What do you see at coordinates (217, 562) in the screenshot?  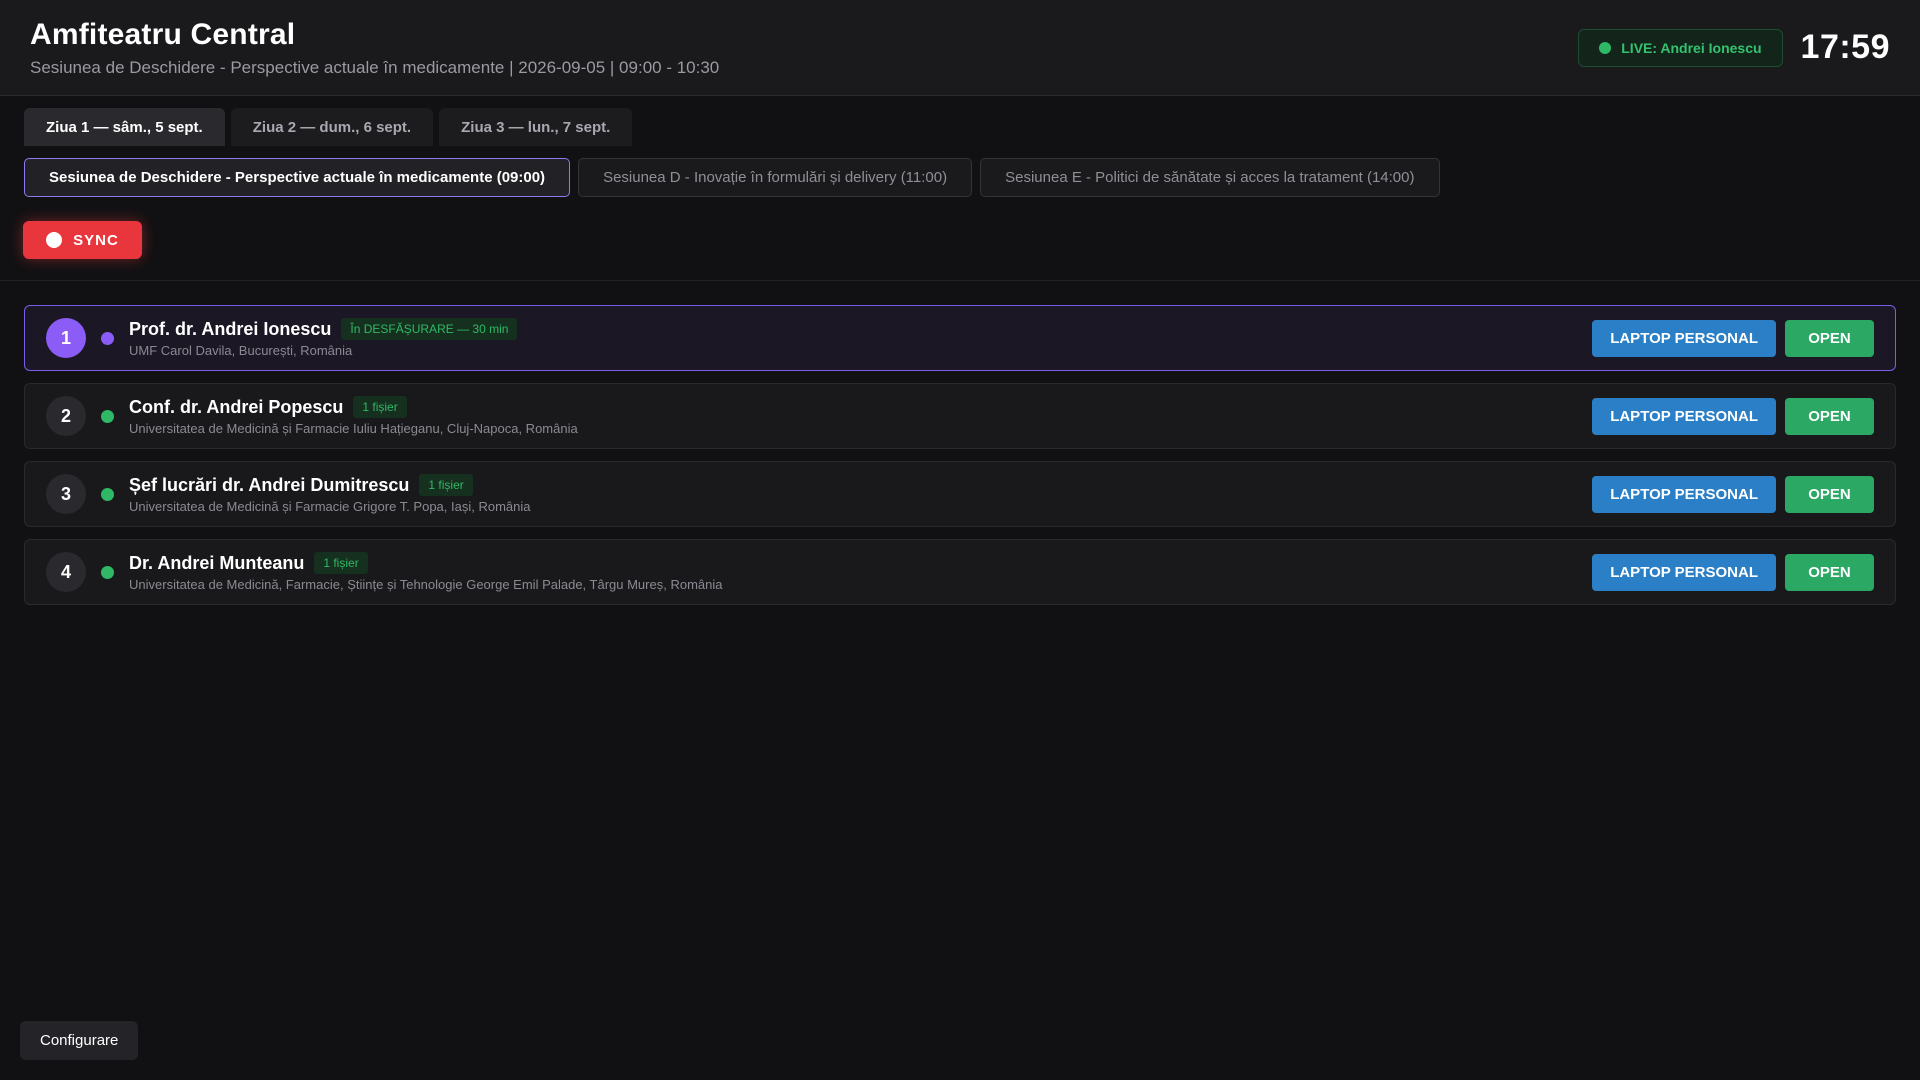 I see `speaker-name: Dr. Andrei Munteanu` at bounding box center [217, 562].